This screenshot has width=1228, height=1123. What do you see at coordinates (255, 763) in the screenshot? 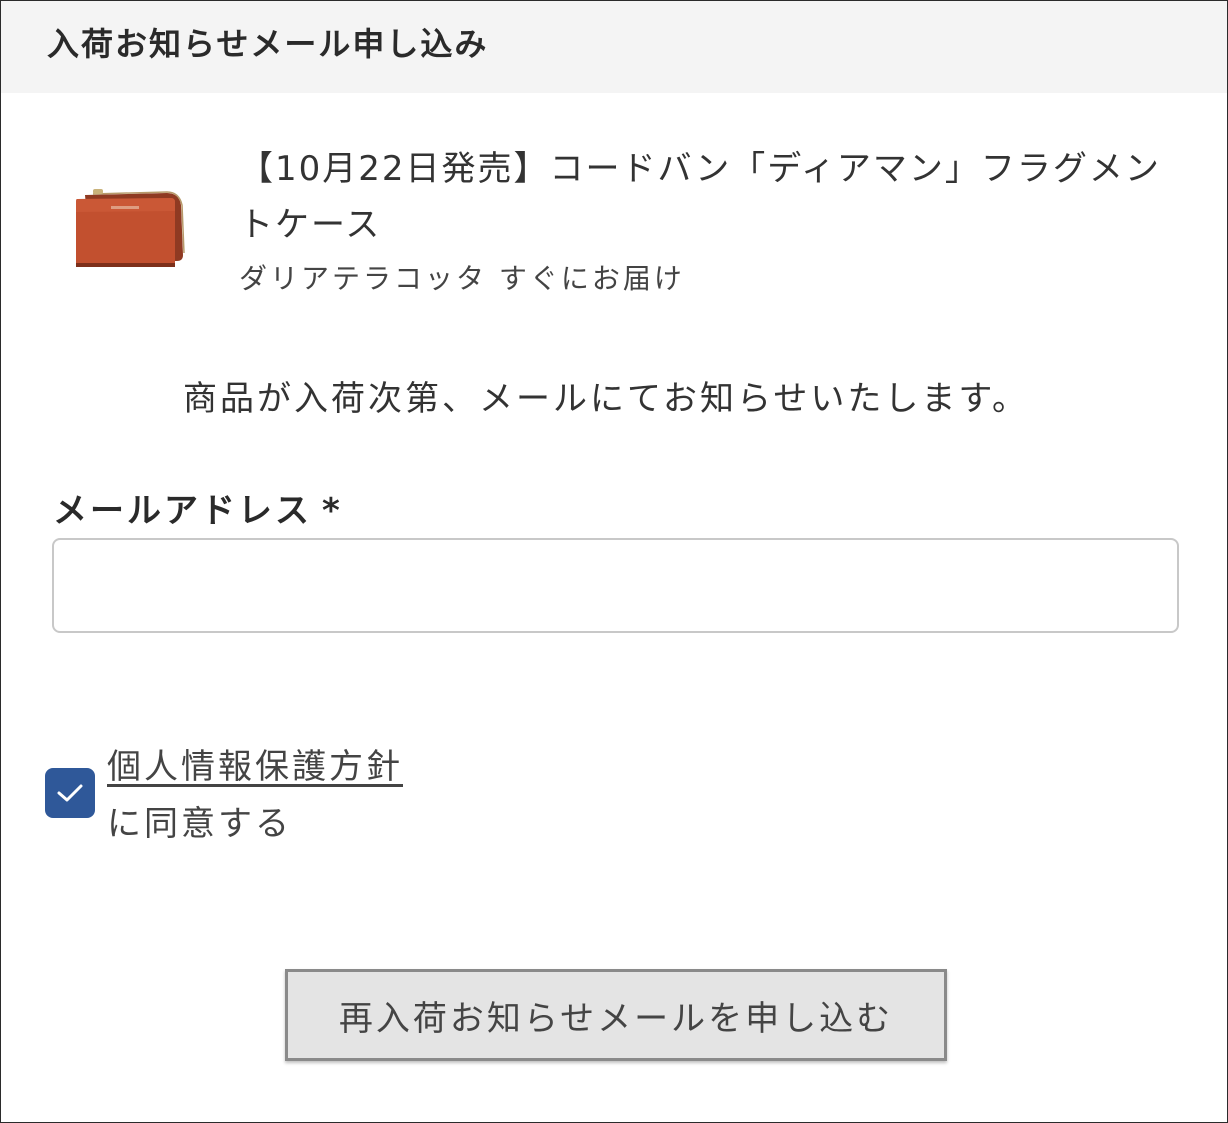
I see `privacy-policy-link: 個人情報保護方針` at bounding box center [255, 763].